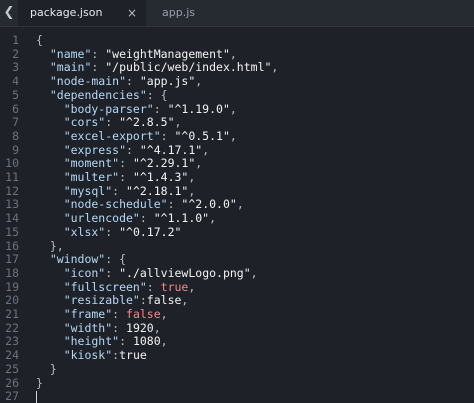  Describe the element at coordinates (74, 190) in the screenshot. I see `code-token: "mysql"` at that location.